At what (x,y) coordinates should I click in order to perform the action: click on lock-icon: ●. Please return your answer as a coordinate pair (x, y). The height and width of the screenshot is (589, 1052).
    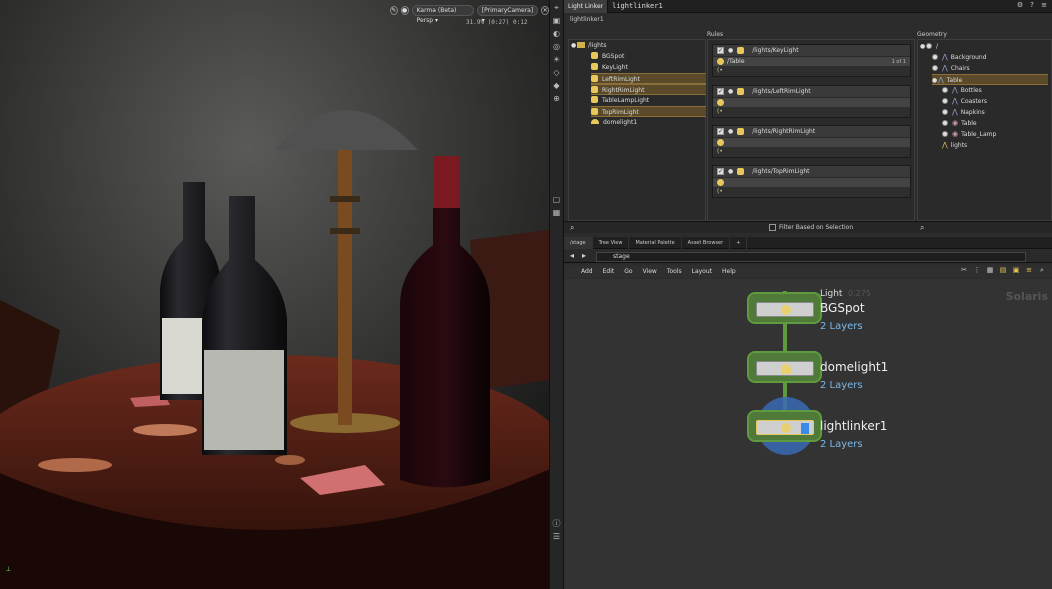
    Looking at the image, I should click on (404, 10).